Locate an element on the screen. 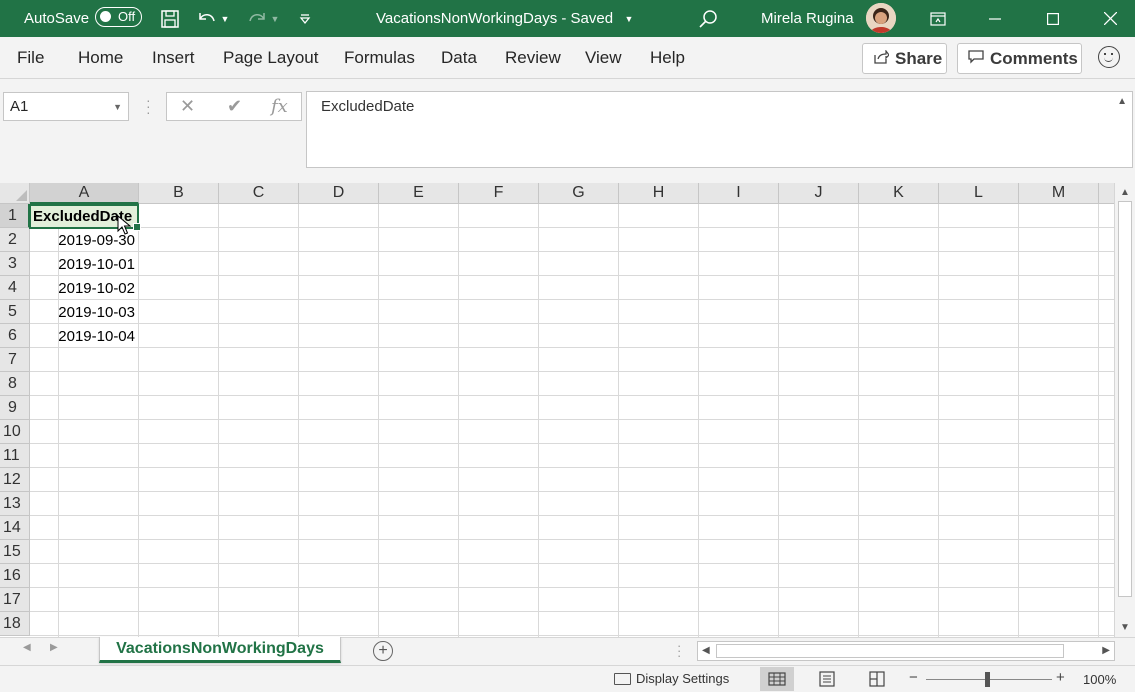  maximize-icon is located at coordinates (1053, 18).